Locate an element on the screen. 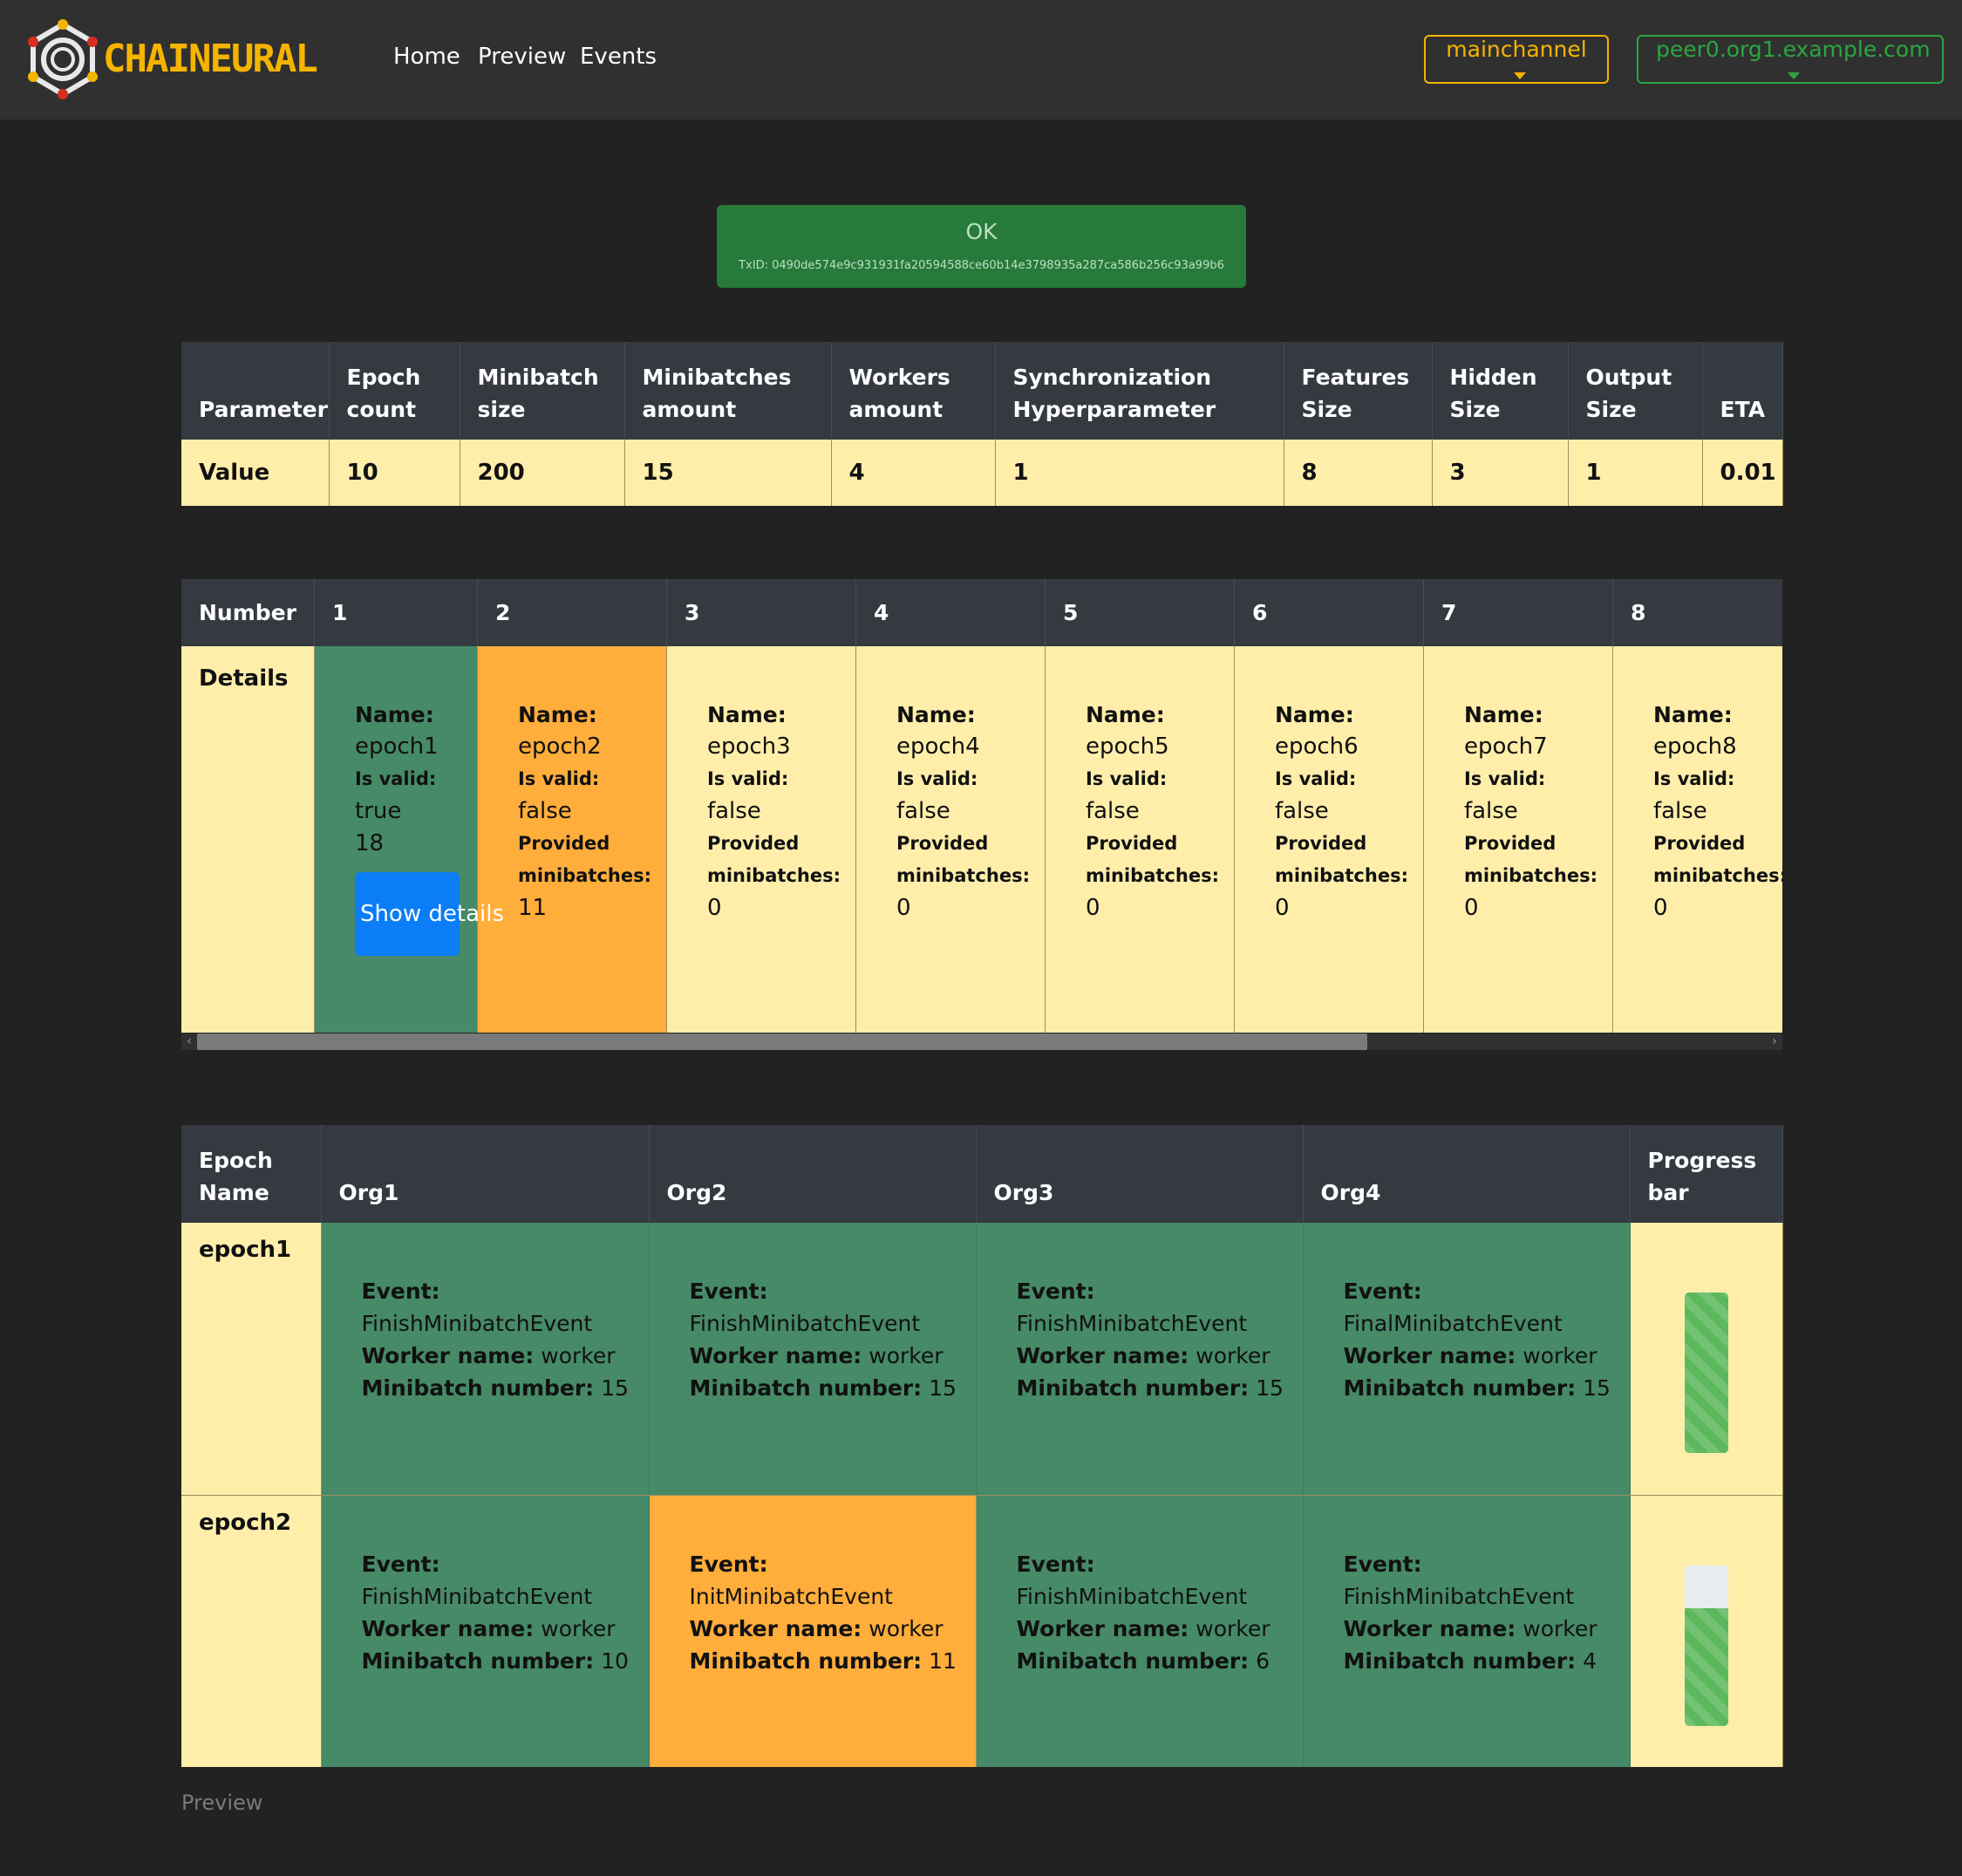 The height and width of the screenshot is (1876, 1962). chaineural-logo-icon is located at coordinates (63, 59).